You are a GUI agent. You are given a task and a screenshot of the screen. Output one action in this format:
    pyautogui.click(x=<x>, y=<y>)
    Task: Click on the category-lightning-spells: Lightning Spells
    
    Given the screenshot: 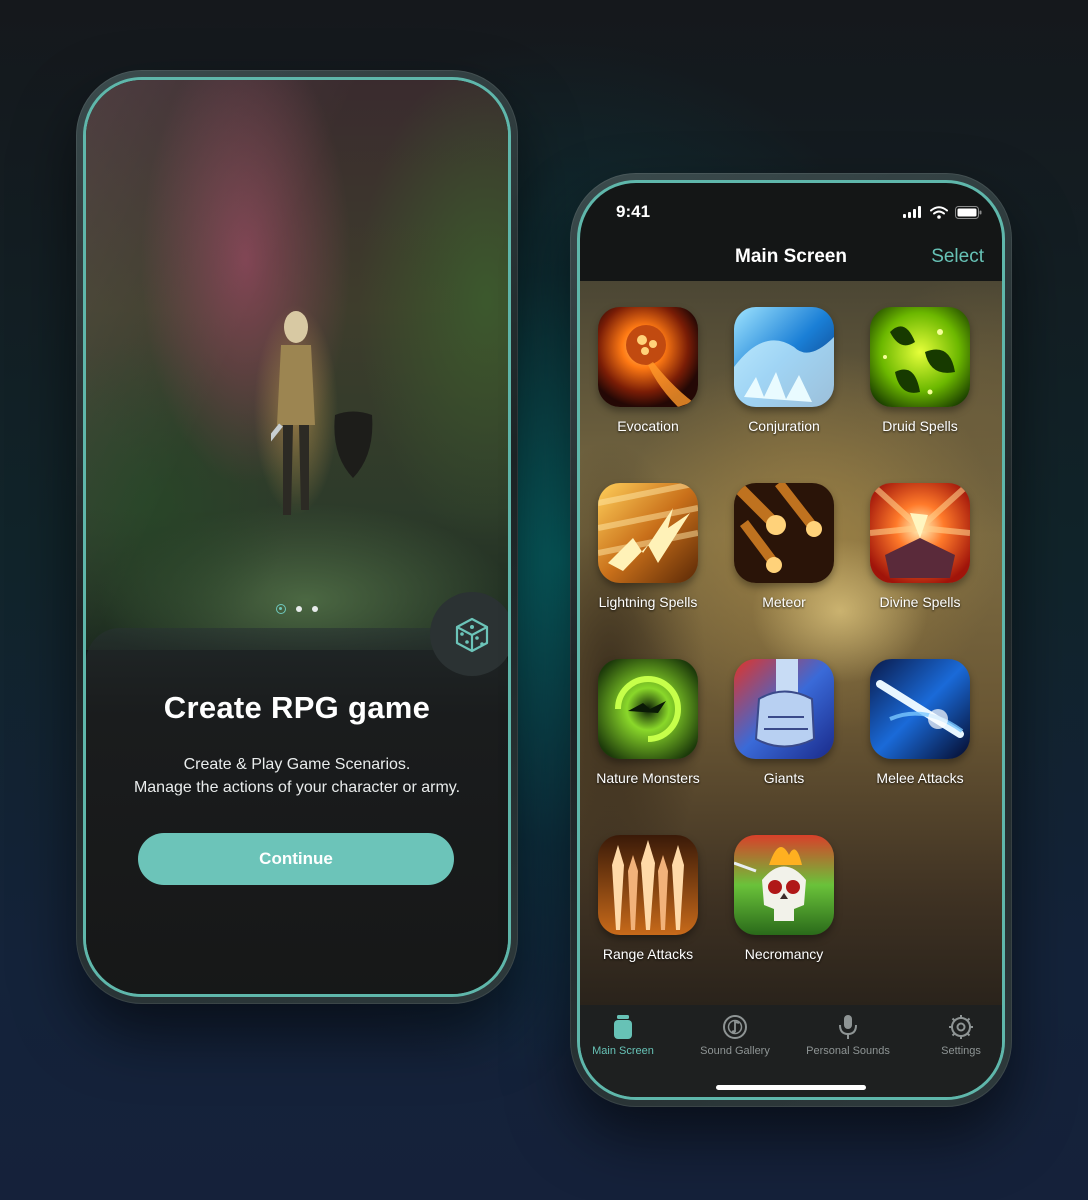 What is the action you would take?
    pyautogui.click(x=648, y=546)
    